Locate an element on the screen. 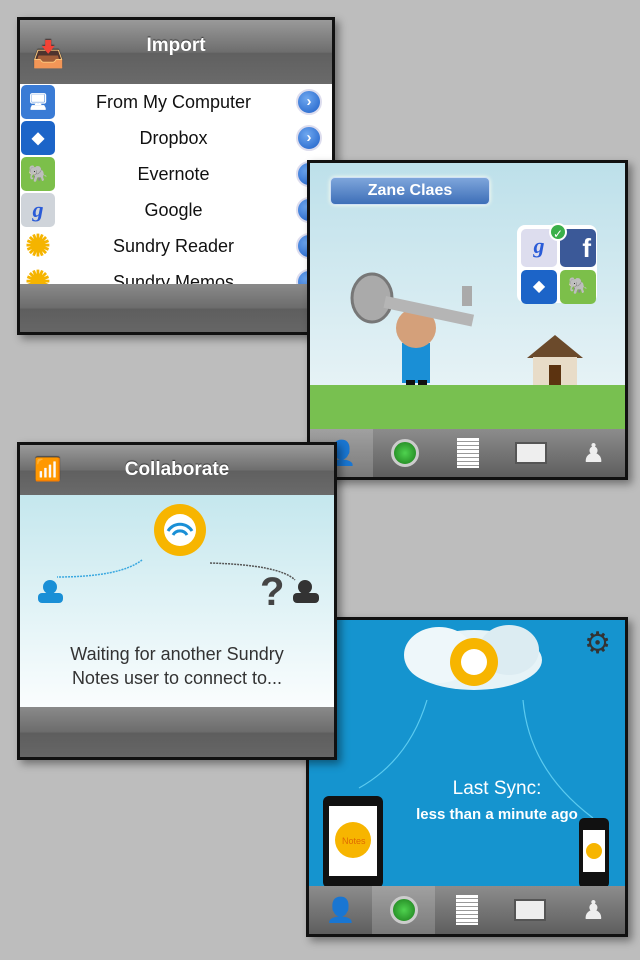 This screenshot has width=640, height=960. import-row: ✺Sundry Reader› is located at coordinates (176, 246).